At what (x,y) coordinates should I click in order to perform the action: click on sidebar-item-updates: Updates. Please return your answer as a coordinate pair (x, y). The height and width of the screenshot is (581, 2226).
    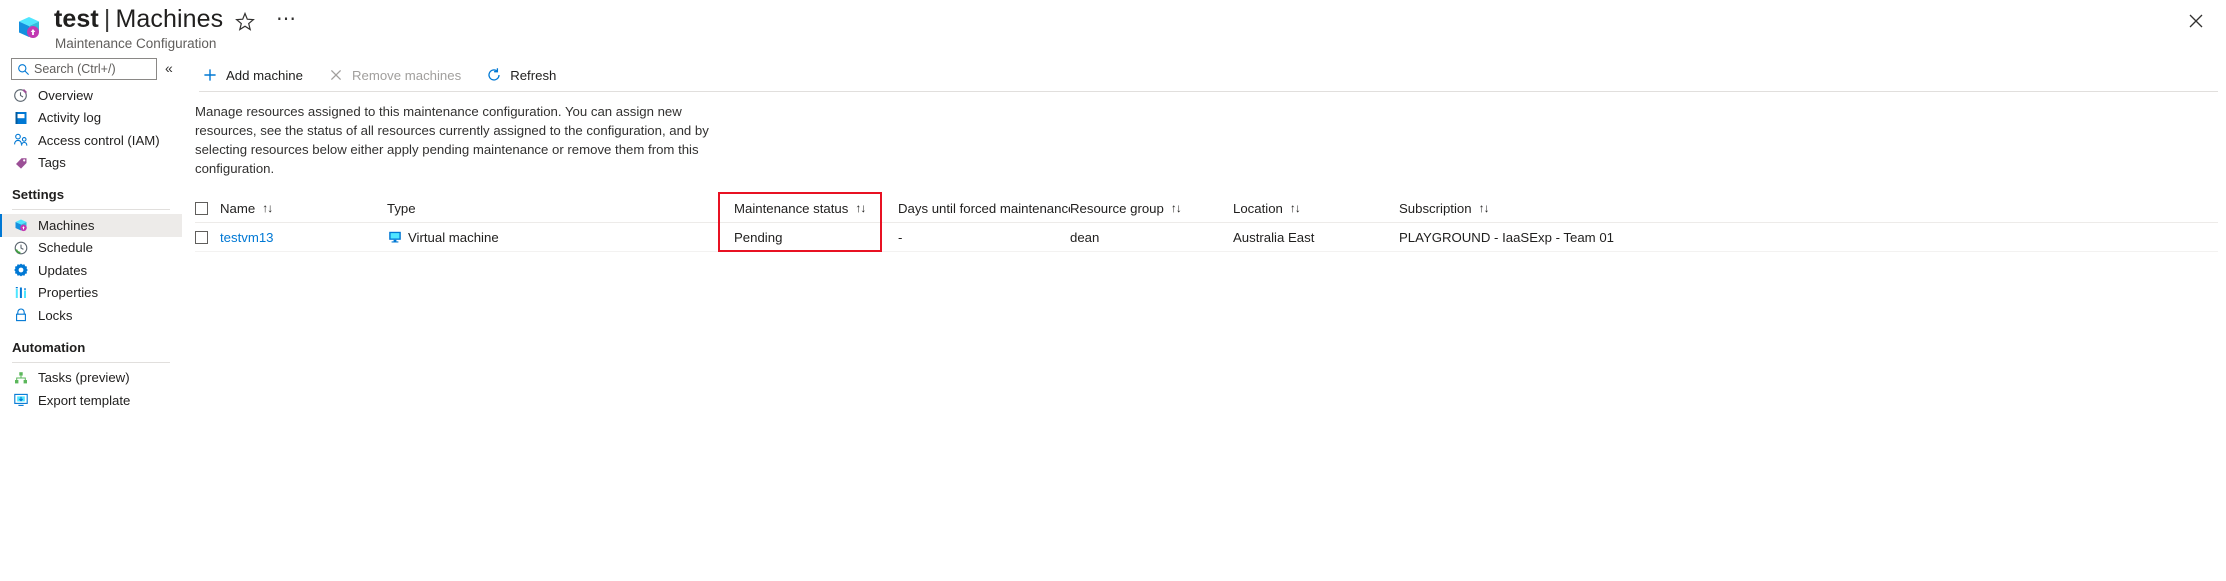
    Looking at the image, I should click on (91, 270).